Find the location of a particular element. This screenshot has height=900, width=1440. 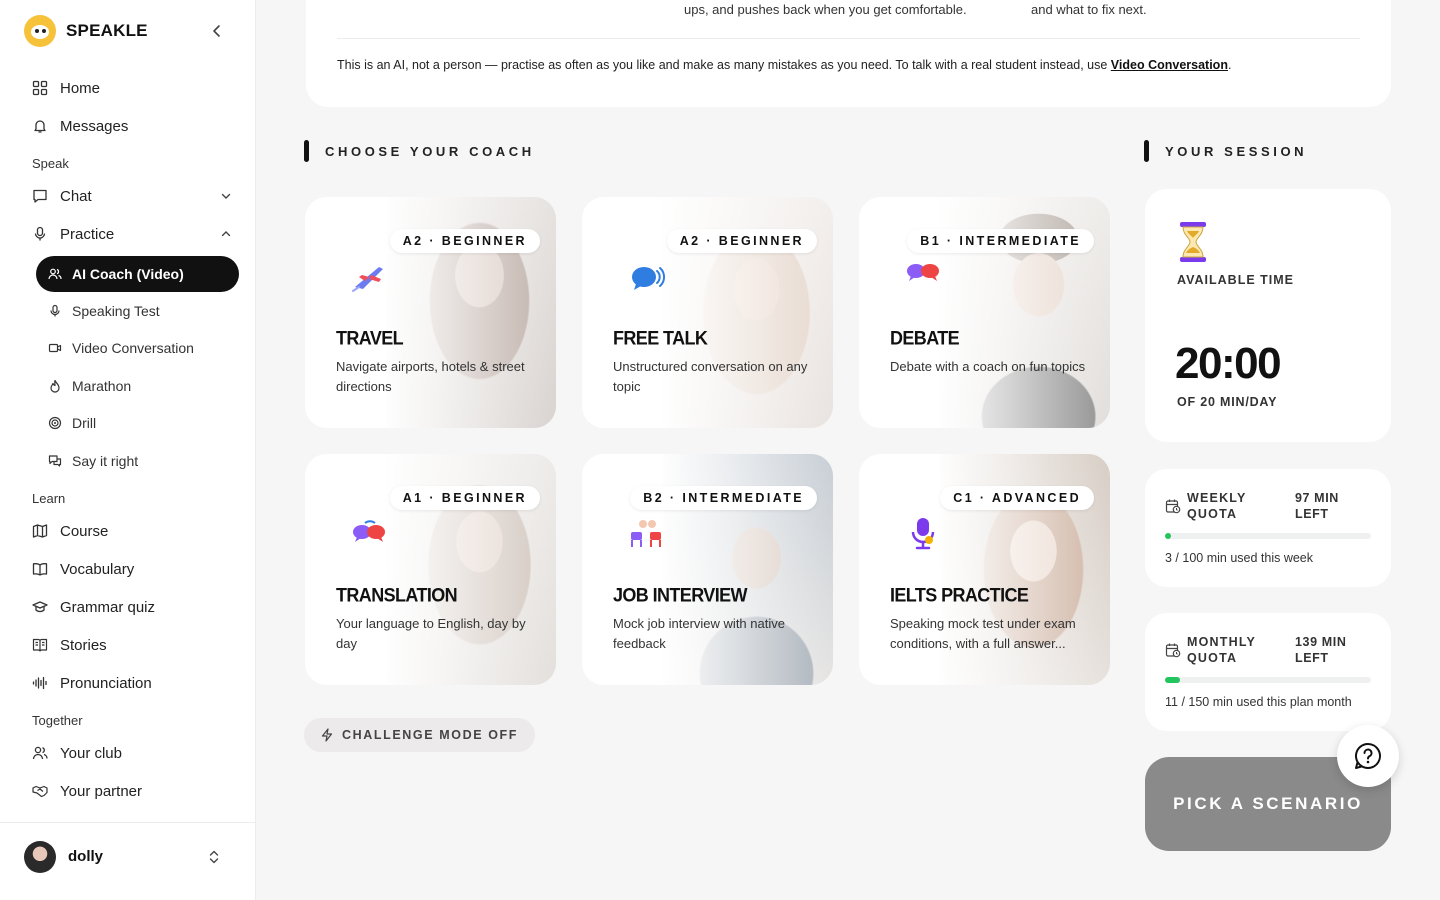

sidebar-item-speaking-test: Speaking Test is located at coordinates (137, 311).